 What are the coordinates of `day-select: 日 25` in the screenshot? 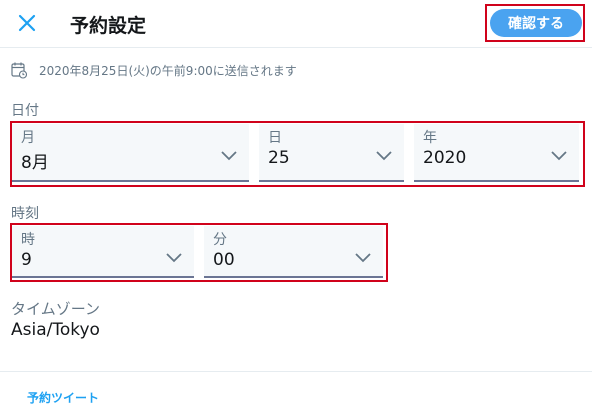 It's located at (331, 153).